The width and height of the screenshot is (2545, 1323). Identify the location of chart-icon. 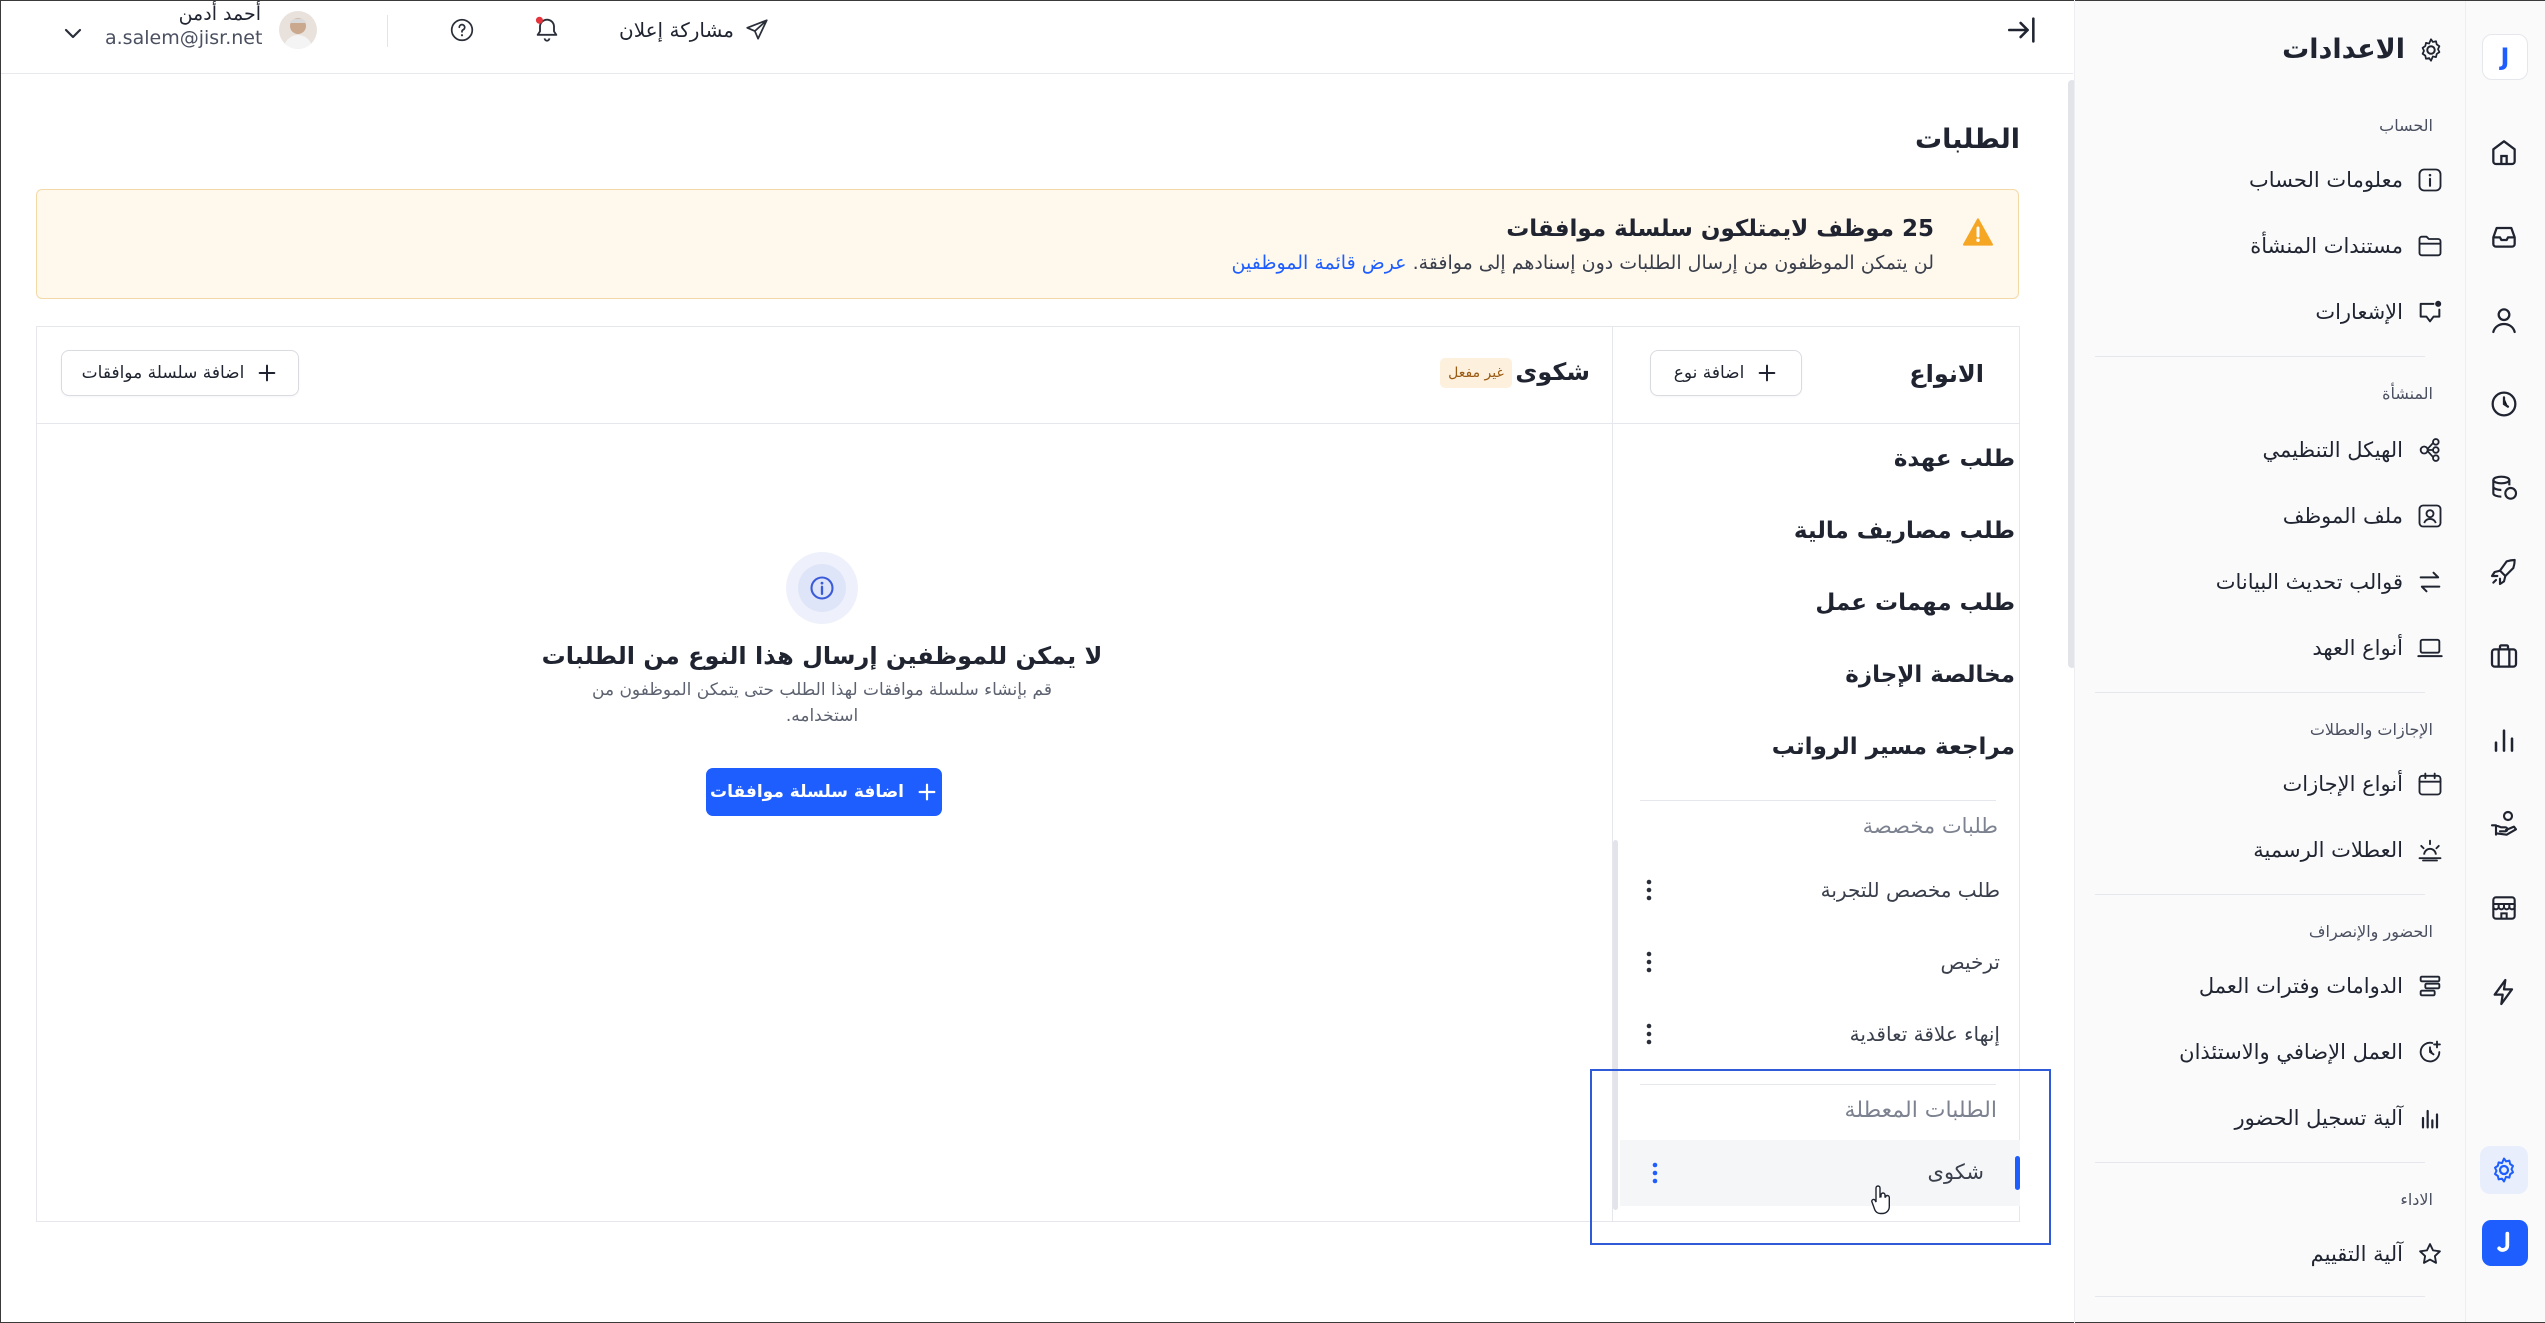
(2504, 740).